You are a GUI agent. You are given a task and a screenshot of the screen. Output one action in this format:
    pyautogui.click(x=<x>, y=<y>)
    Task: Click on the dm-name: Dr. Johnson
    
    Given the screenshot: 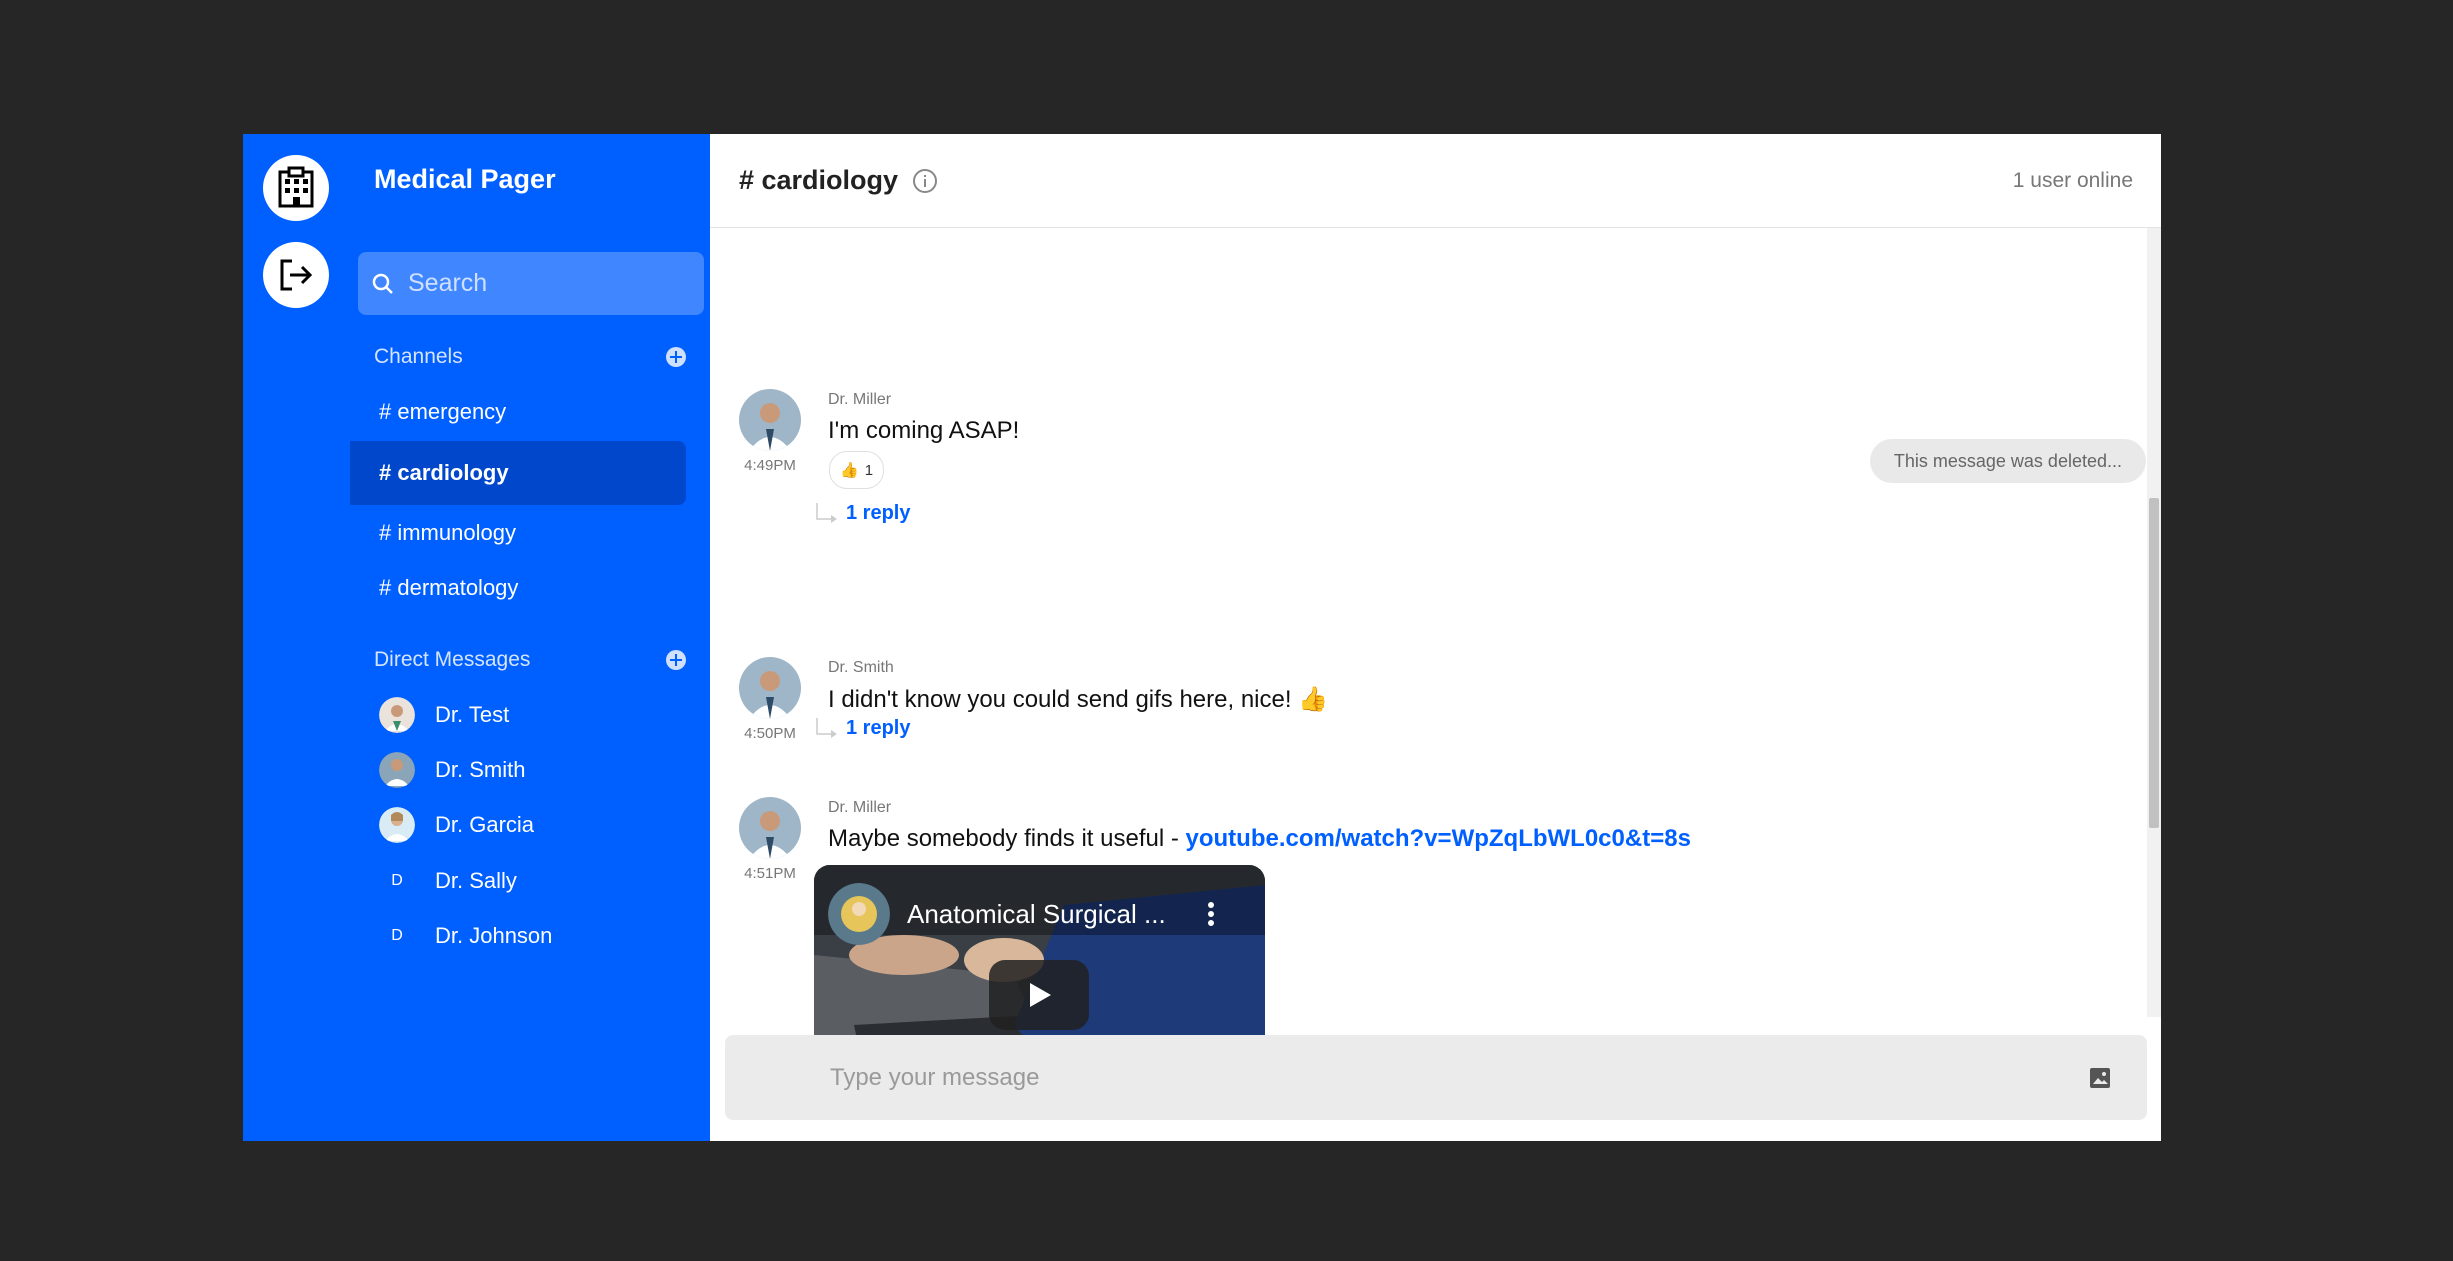 What is the action you would take?
    pyautogui.click(x=494, y=935)
    